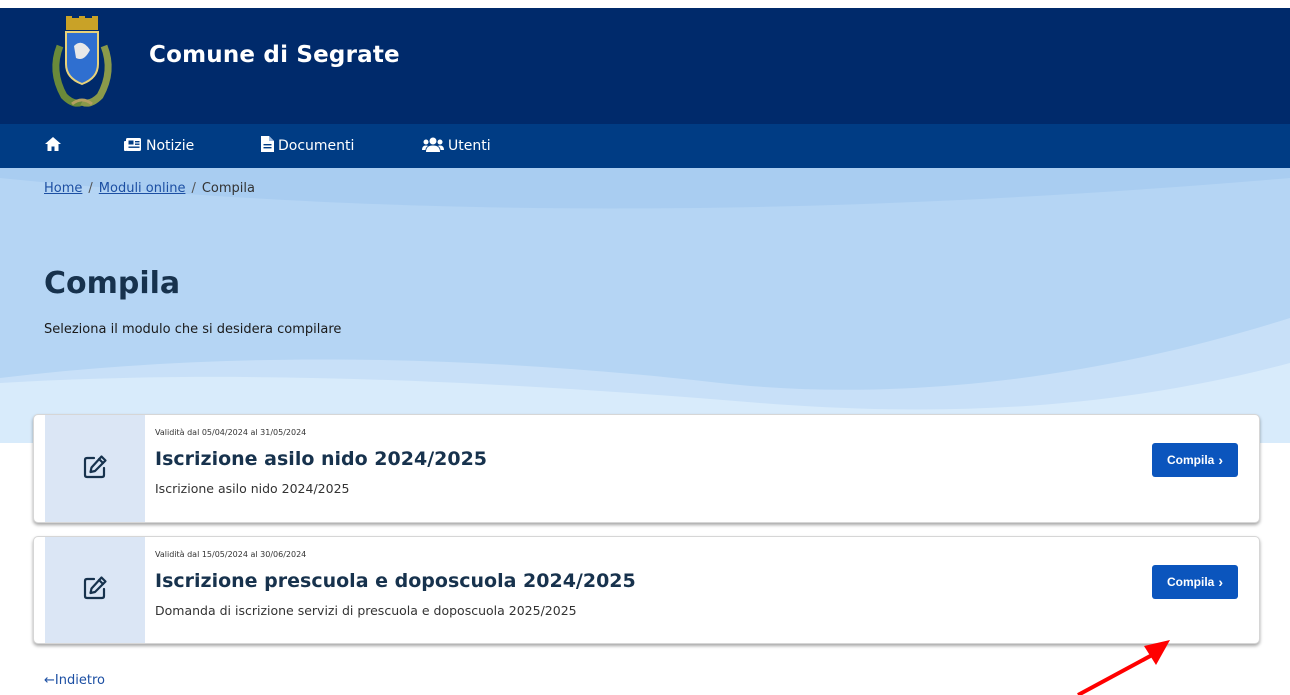 The width and height of the screenshot is (1290, 695). Describe the element at coordinates (1123, 667) in the screenshot. I see `annotation-arrow-icon` at that location.